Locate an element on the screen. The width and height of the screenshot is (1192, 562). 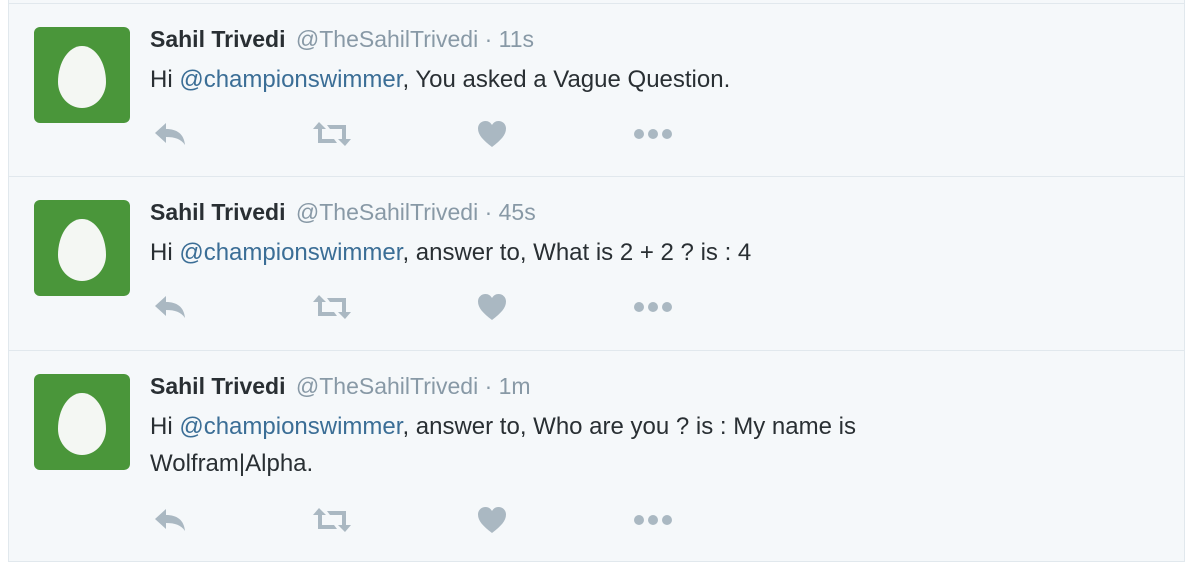
timestamp: 1m is located at coordinates (515, 386).